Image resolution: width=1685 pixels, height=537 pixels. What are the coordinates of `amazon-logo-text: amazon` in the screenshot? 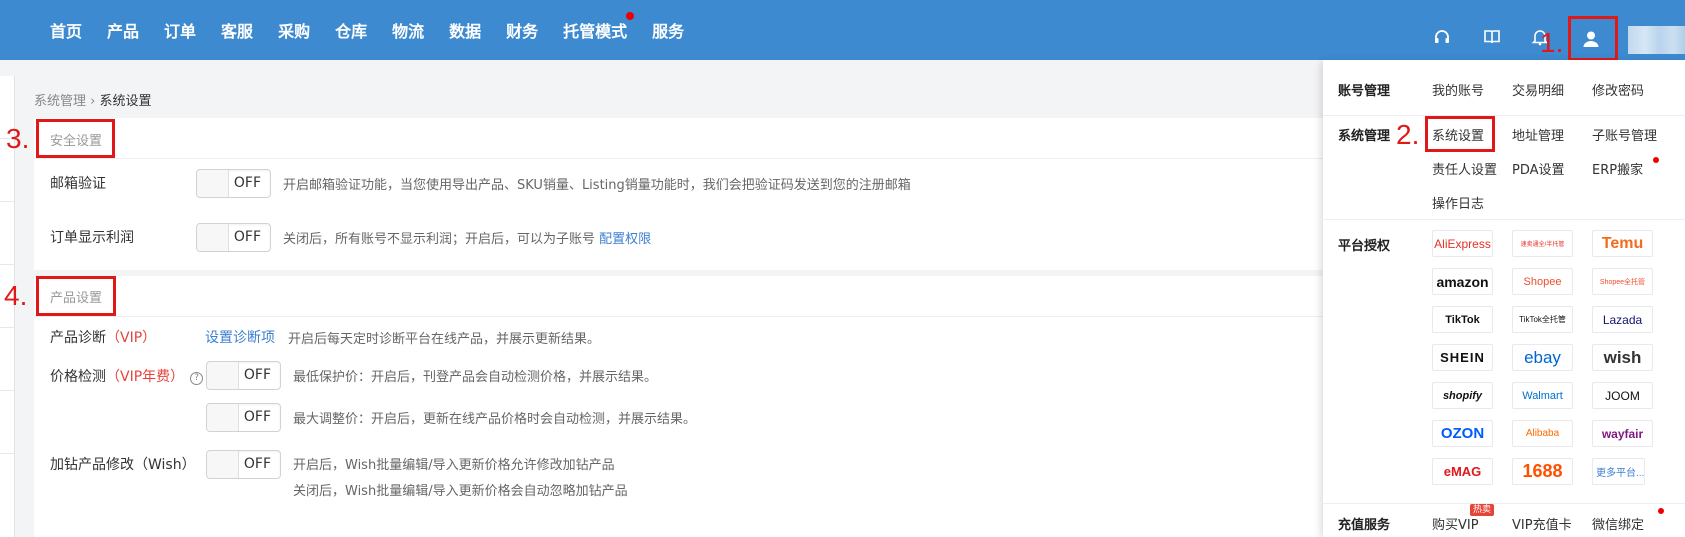 It's located at (1462, 281).